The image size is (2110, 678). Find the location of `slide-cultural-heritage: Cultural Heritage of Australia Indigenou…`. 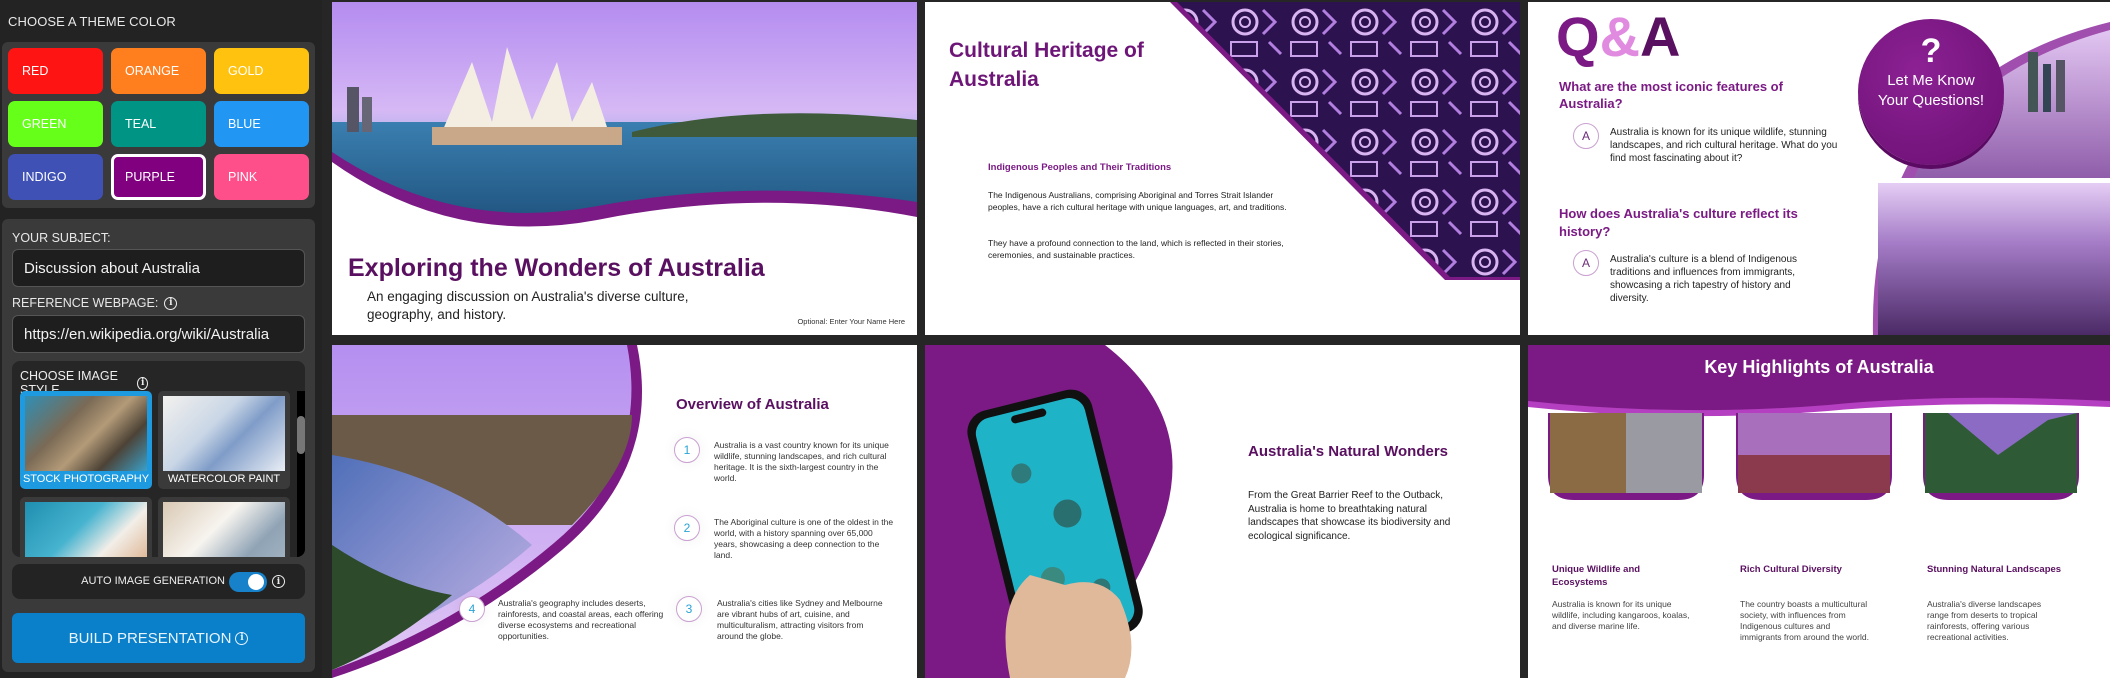

slide-cultural-heritage: Cultural Heritage of Australia Indigenou… is located at coordinates (1222, 168).